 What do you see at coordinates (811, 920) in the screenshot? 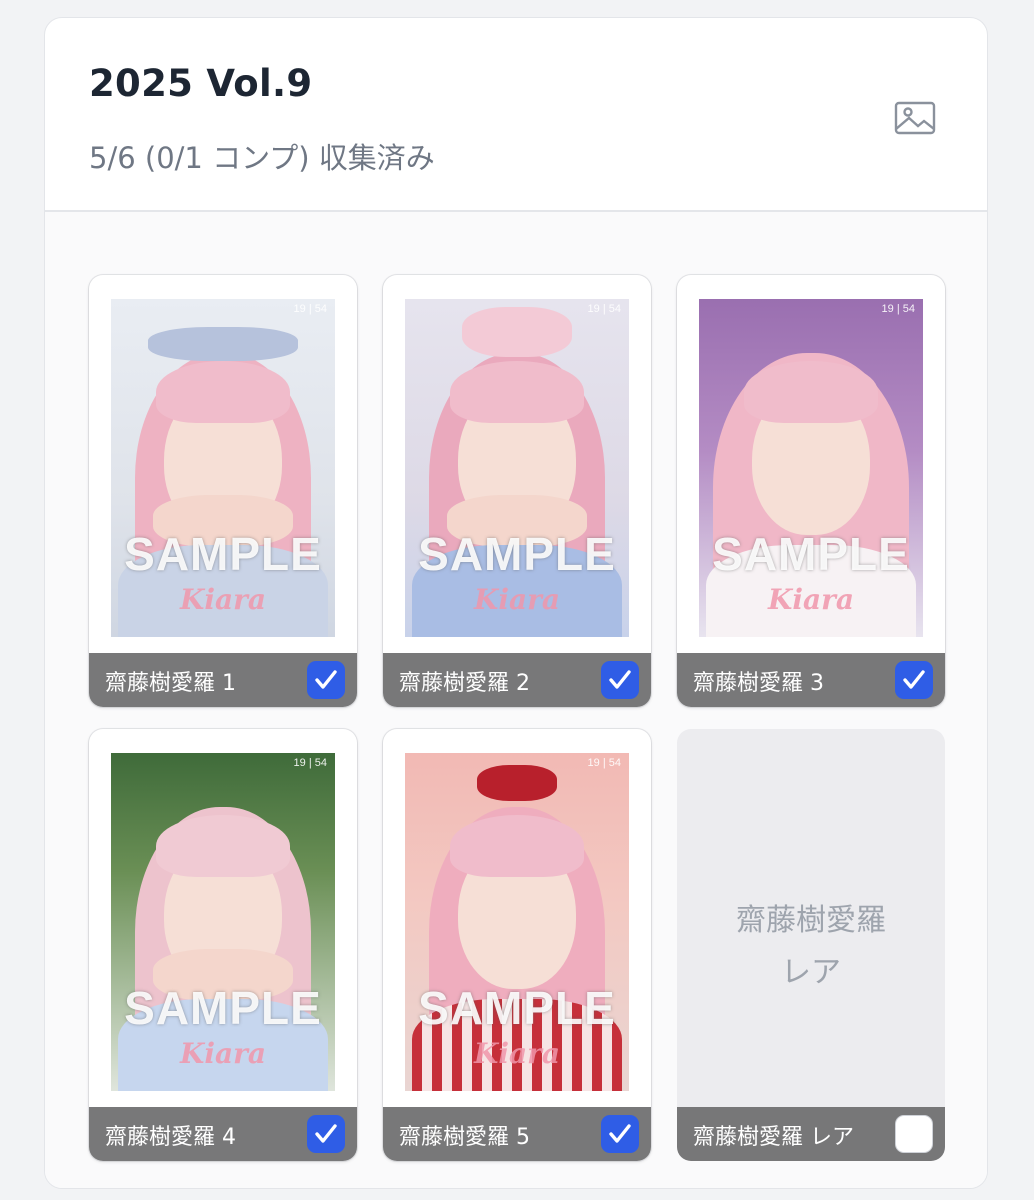
I see `rare-placeholder-name: 齋藤樹愛羅` at bounding box center [811, 920].